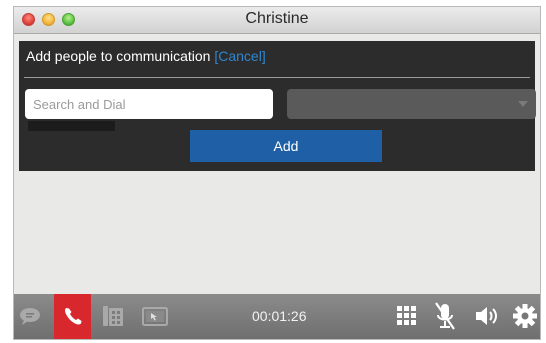 This screenshot has width=546, height=343. I want to click on window-title: Christine, so click(277, 18).